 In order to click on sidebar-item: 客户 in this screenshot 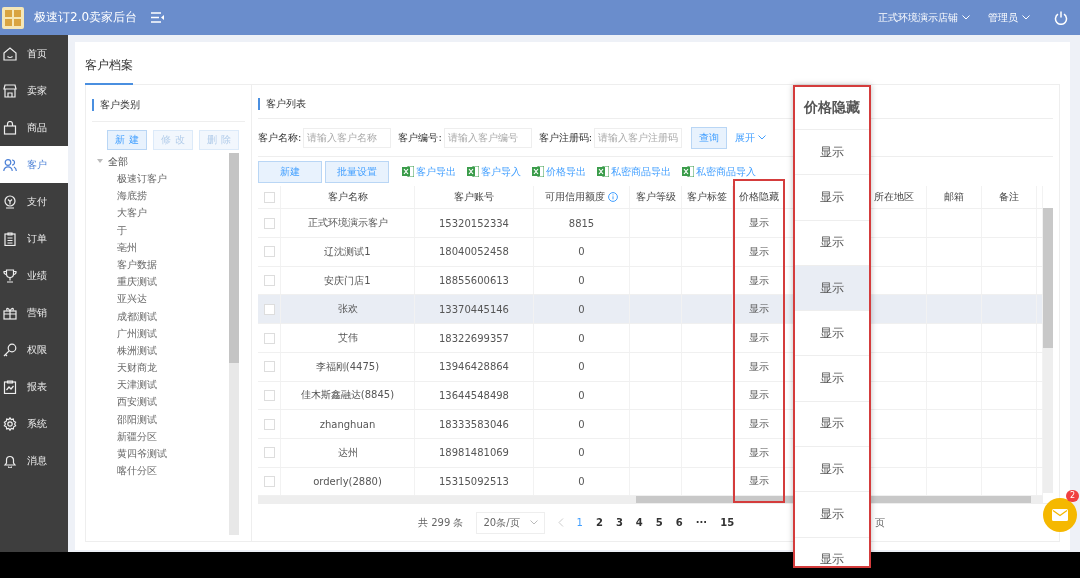, I will do `click(34, 164)`.